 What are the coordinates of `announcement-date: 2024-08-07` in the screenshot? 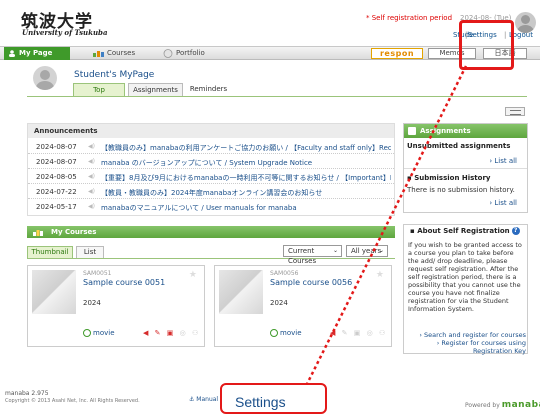 It's located at (56, 162).